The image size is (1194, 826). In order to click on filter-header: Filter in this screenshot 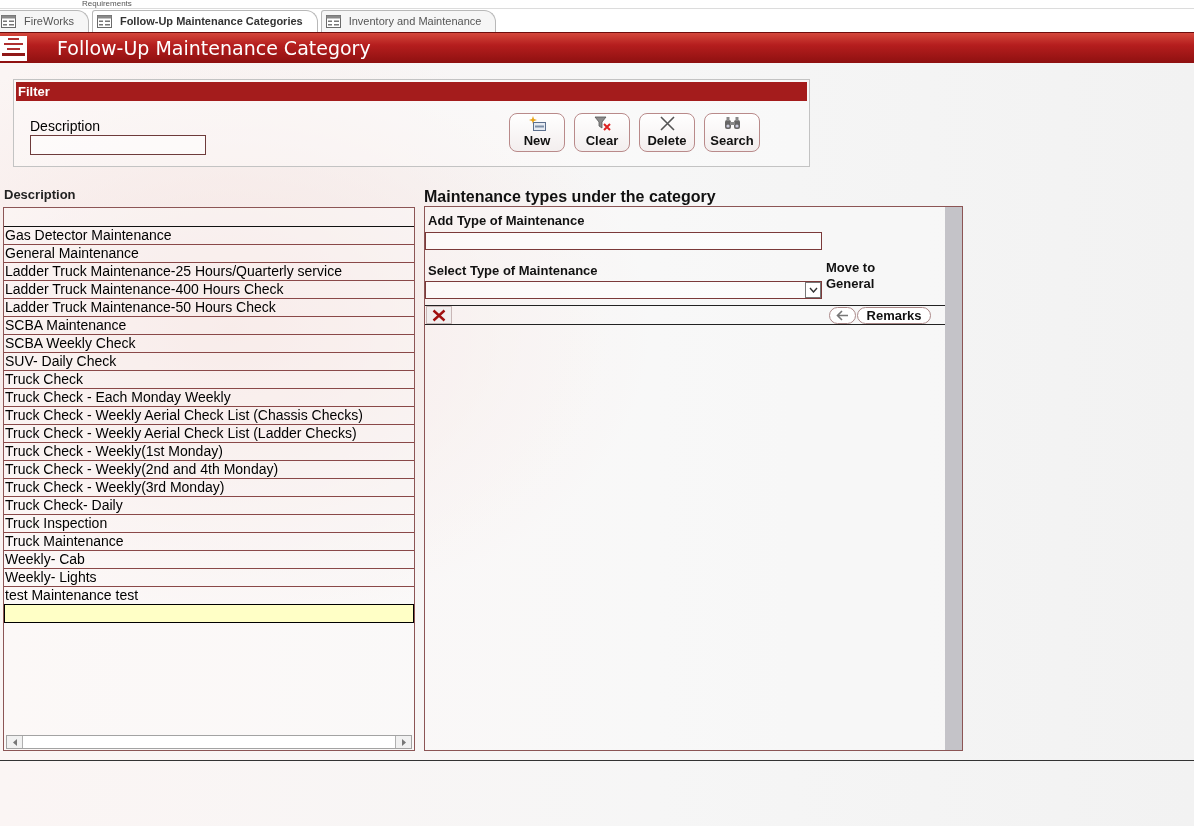, I will do `click(411, 91)`.